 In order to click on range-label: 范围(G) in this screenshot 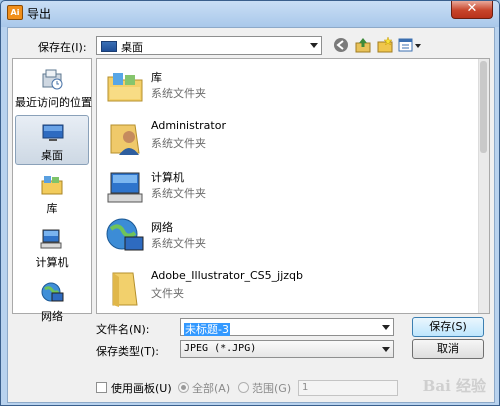, I will do `click(272, 388)`.